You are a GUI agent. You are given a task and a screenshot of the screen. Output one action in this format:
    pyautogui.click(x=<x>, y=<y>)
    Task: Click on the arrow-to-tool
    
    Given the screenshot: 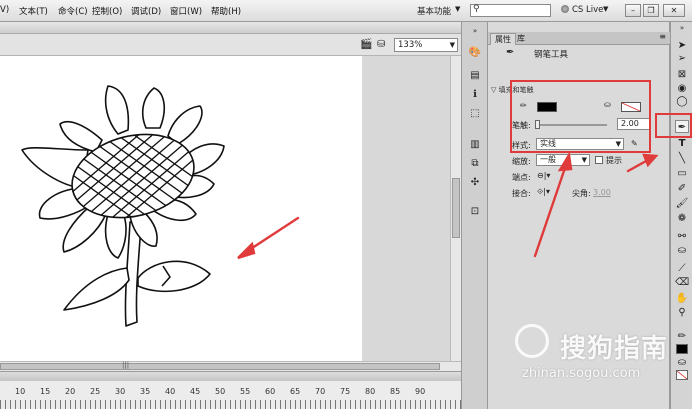 What is the action you would take?
    pyautogui.click(x=638, y=165)
    